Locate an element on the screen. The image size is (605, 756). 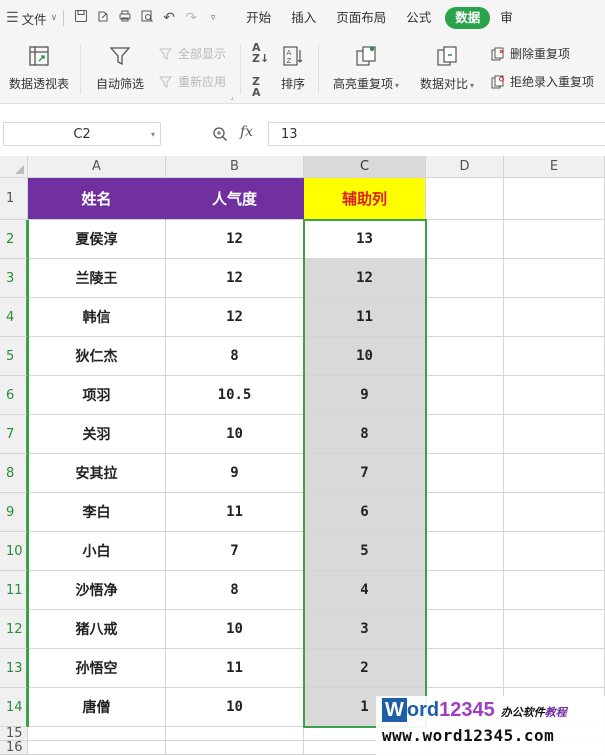
tab-data: 数据 is located at coordinates (468, 18).